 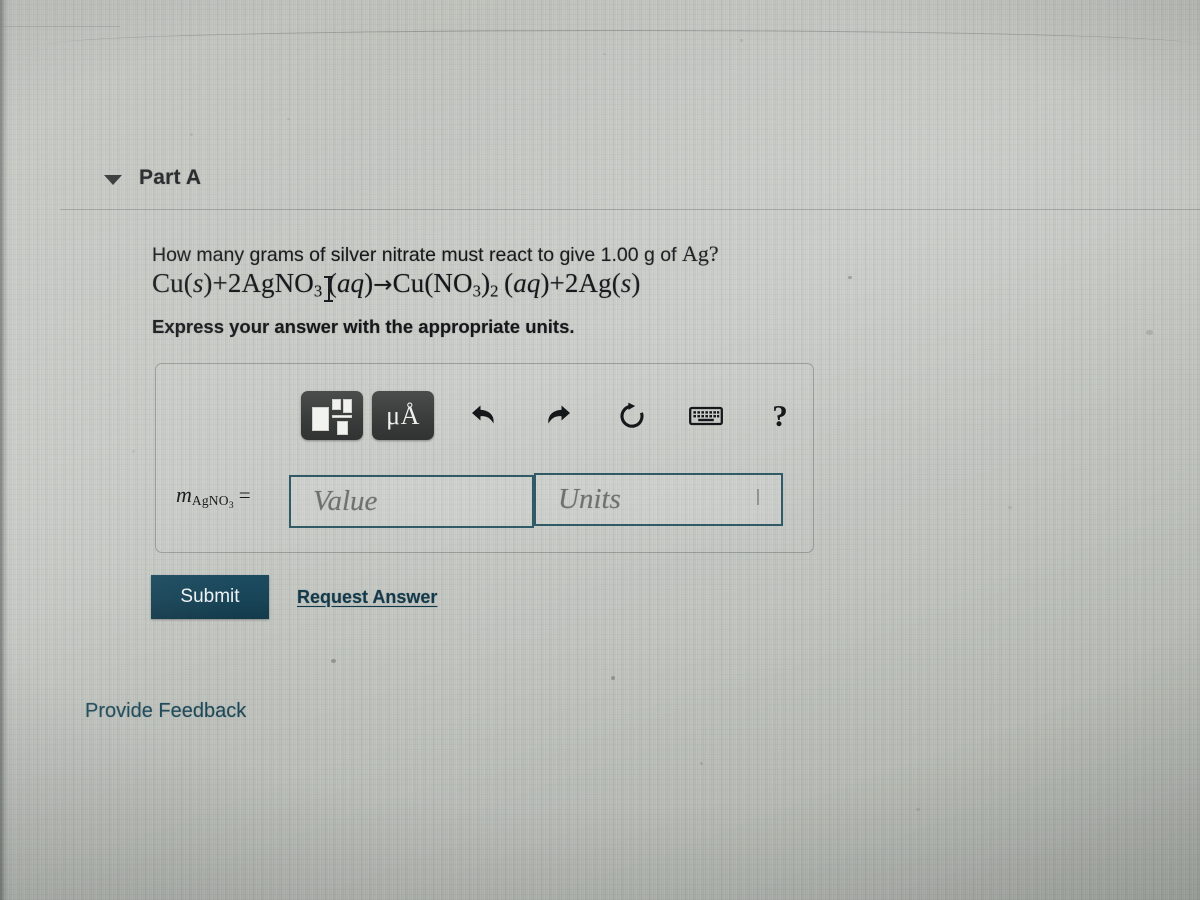 I want to click on question-prompt-qmark: ?, so click(x=713, y=253).